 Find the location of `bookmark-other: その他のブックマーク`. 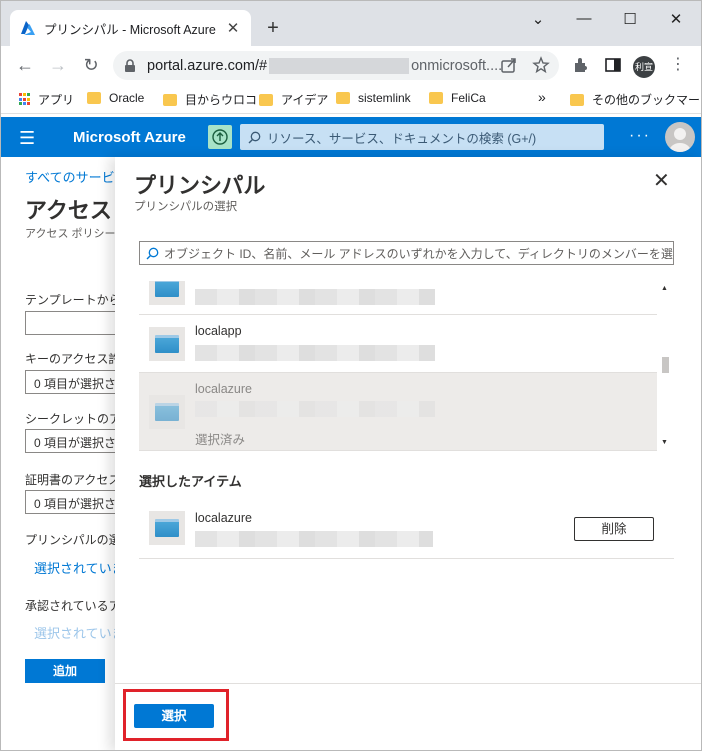

bookmark-other: その他のブックマーク is located at coordinates (636, 99).